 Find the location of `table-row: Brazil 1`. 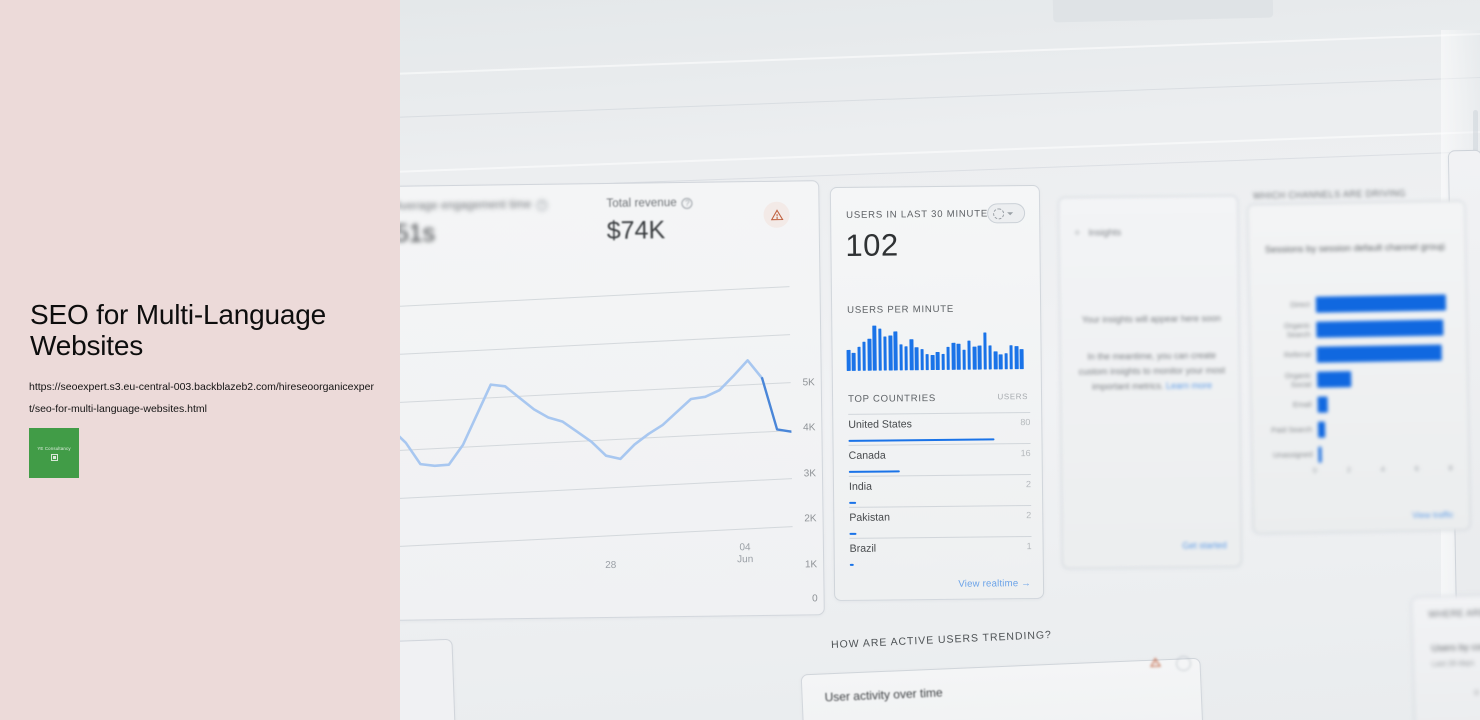

table-row: Brazil 1 is located at coordinates (940, 552).